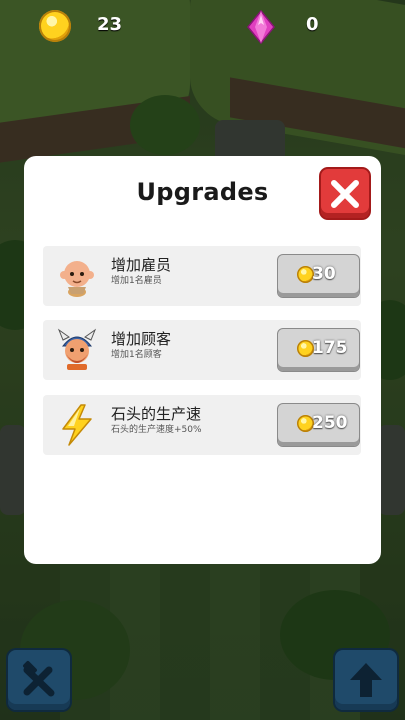  I want to click on buy-upgrade-button: 250, so click(318, 425).